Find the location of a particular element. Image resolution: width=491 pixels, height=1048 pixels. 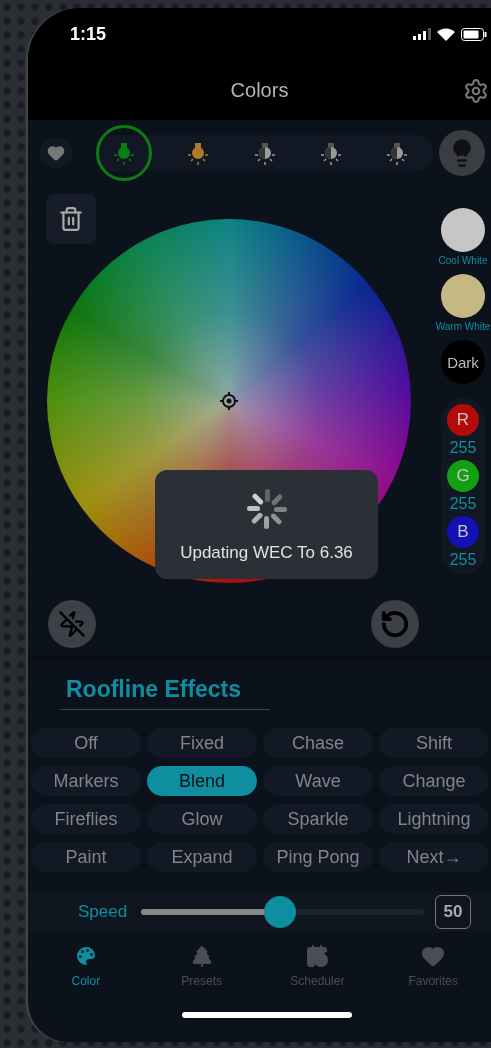

bulb-button is located at coordinates (124, 153).